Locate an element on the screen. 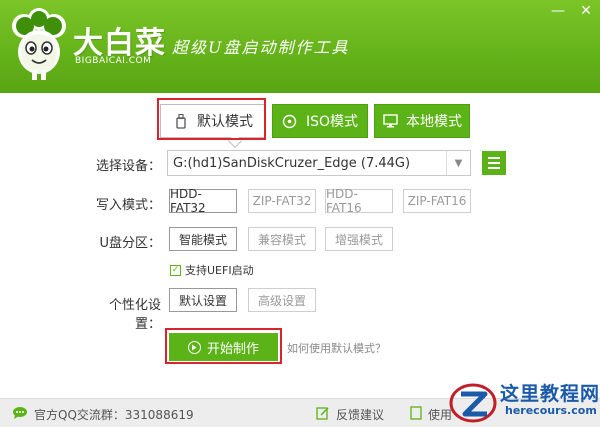 This screenshot has height=427, width=600. qq-group-text: 官方QQ交流群：331088619 is located at coordinates (114, 415).